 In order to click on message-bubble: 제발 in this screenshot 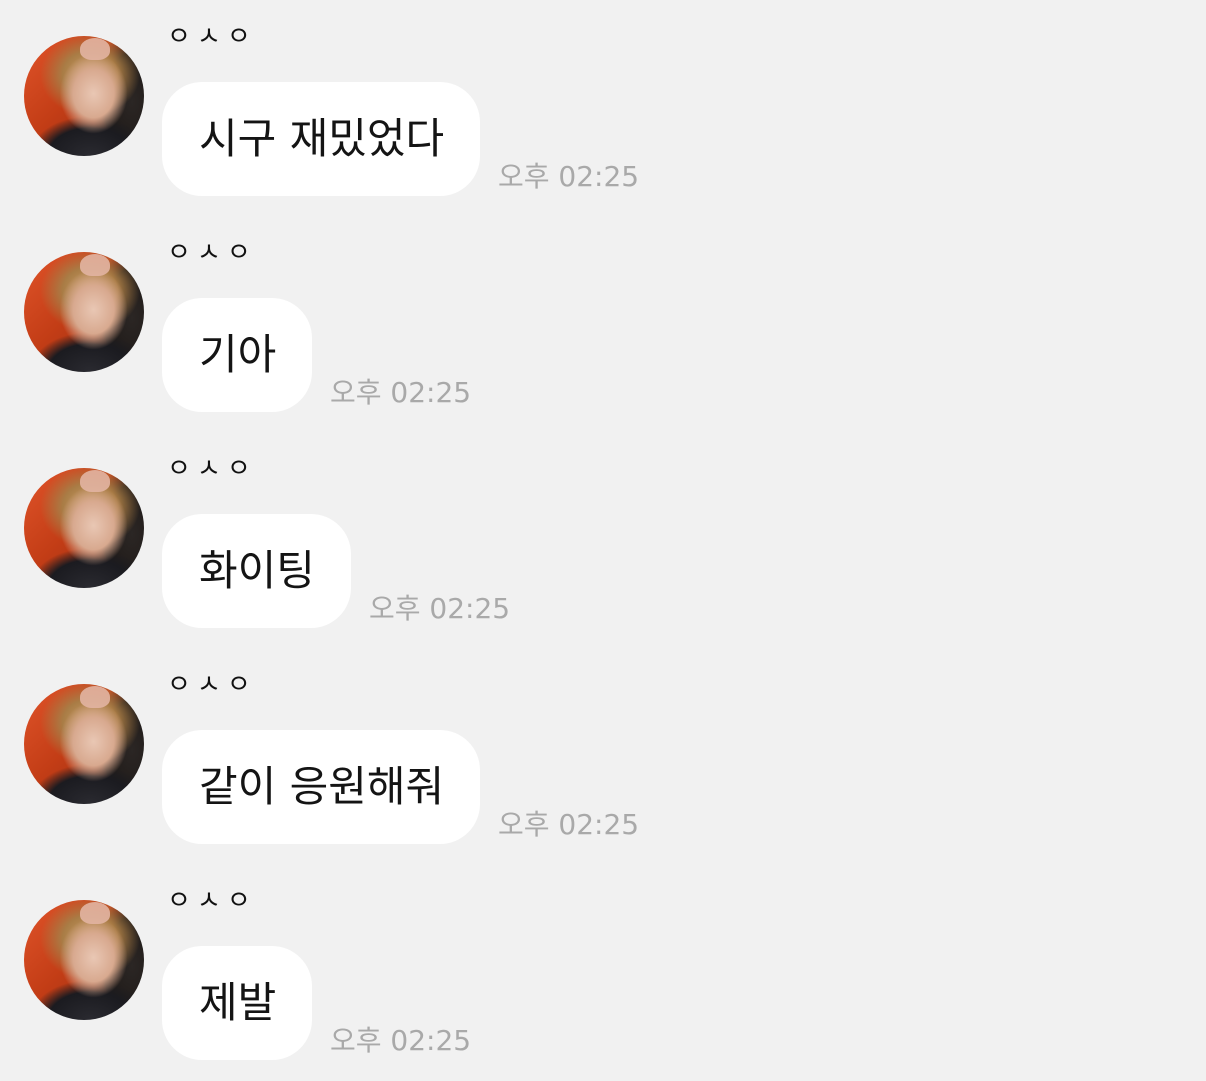, I will do `click(237, 1003)`.